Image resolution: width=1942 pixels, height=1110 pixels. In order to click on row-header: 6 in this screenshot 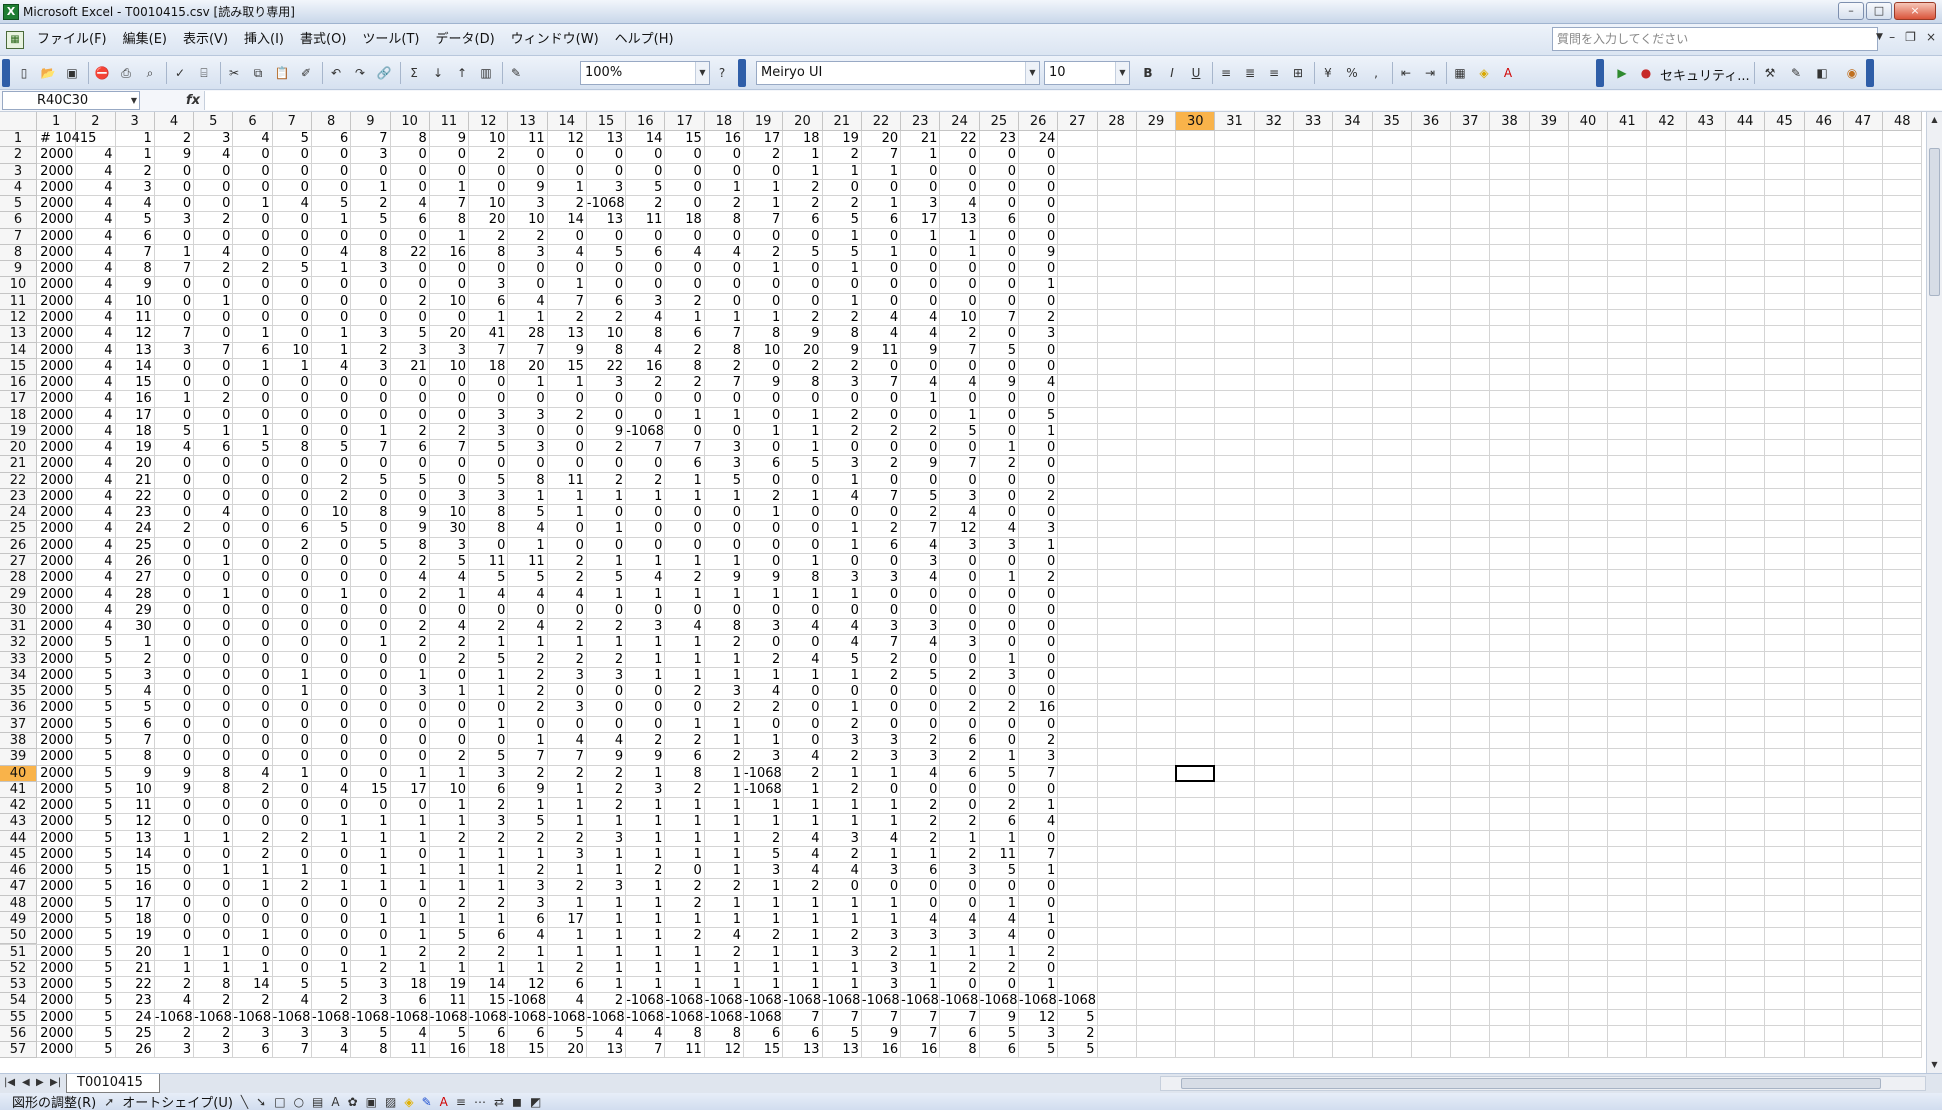, I will do `click(18, 220)`.